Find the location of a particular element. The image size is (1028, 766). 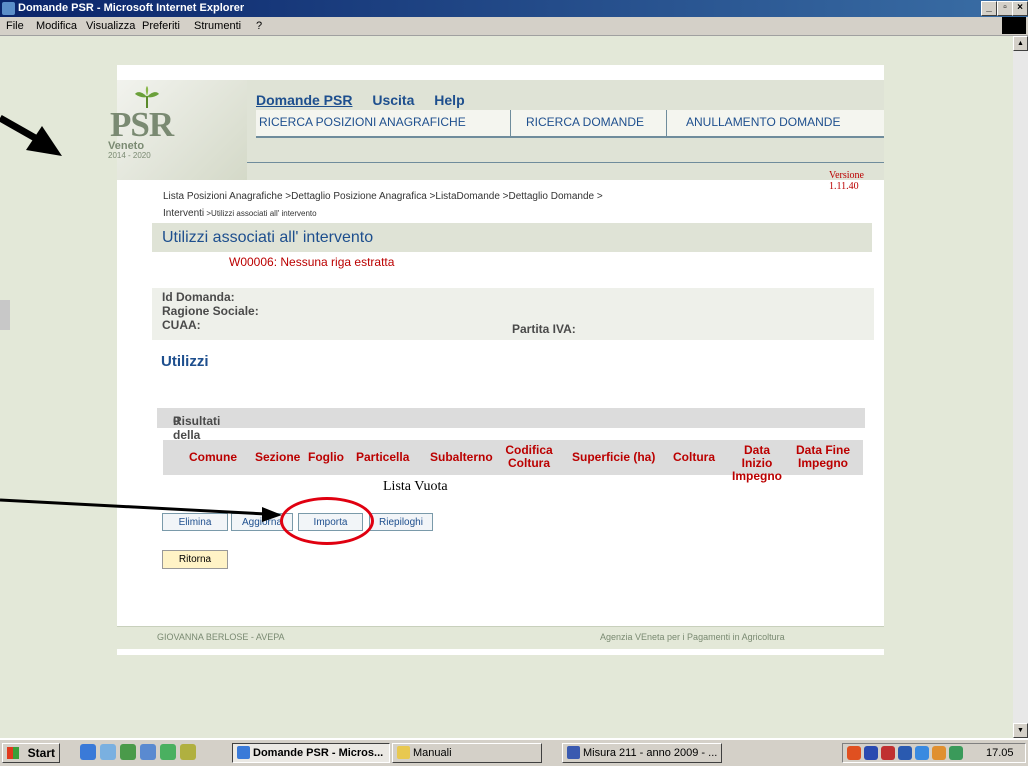

tab-ricerca-posizioni: RICERCA POSIZIONI ANAGRAFICHE is located at coordinates (362, 122).